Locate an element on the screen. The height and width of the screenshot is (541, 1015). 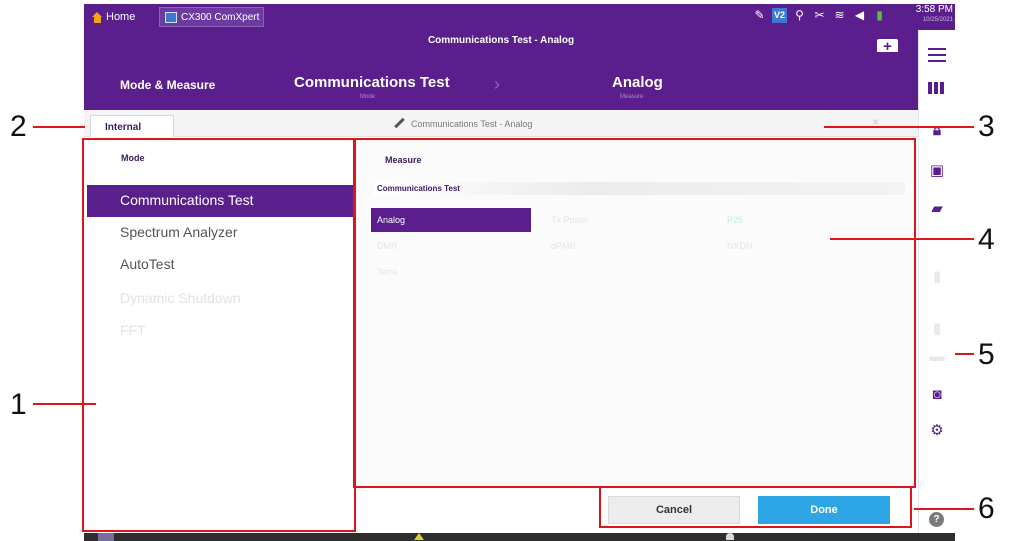
tab-strip: Internal Communications Test - Analog × is located at coordinates (501, 123).